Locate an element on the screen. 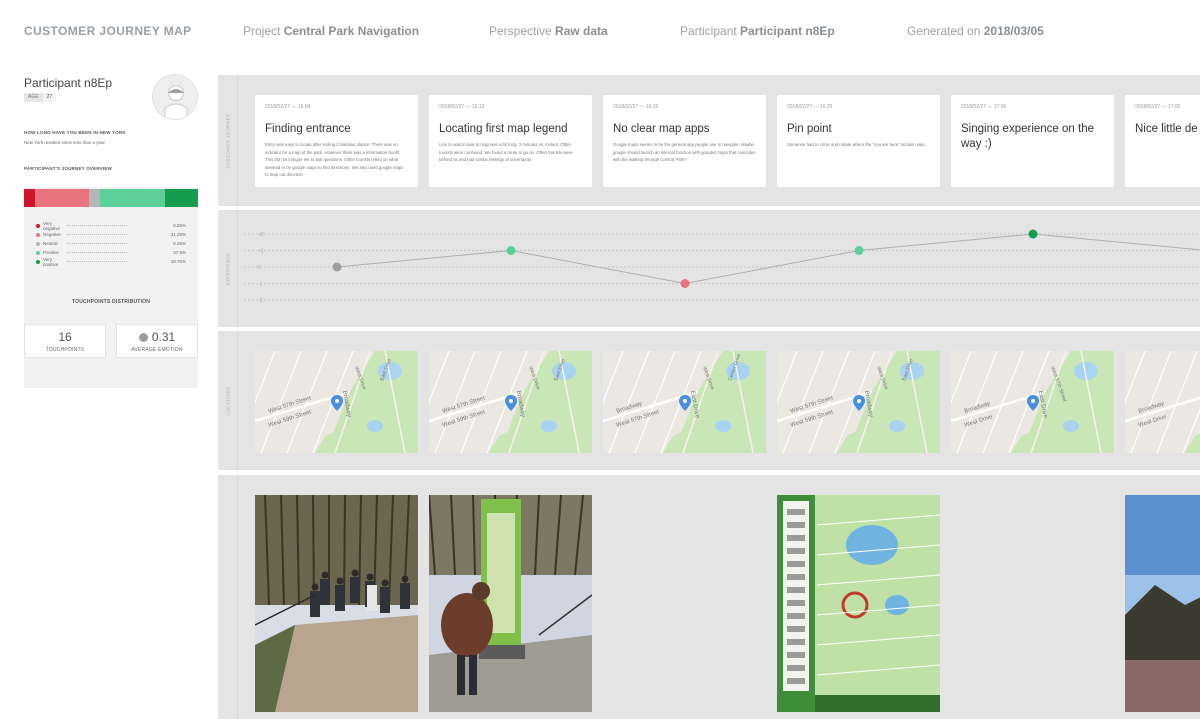 This screenshot has width=1200, height=719. legend-percentage: 37.5% is located at coordinates (179, 252).